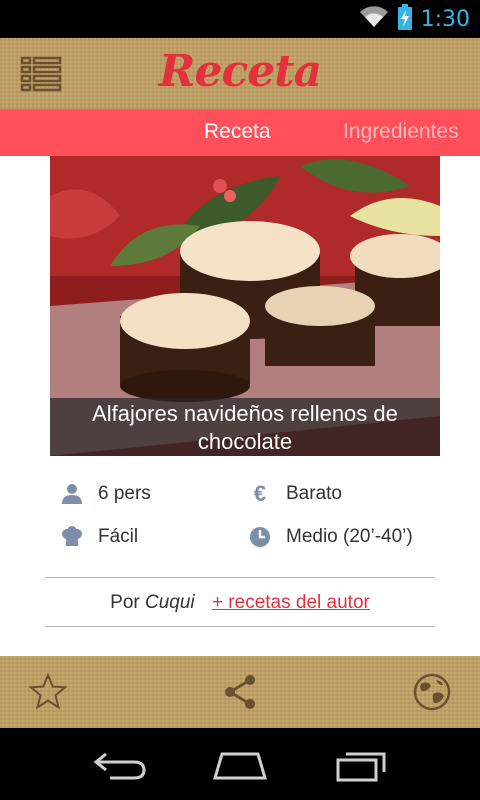 Image resolution: width=480 pixels, height=800 pixels. What do you see at coordinates (405, 19) in the screenshot?
I see `battery-icon` at bounding box center [405, 19].